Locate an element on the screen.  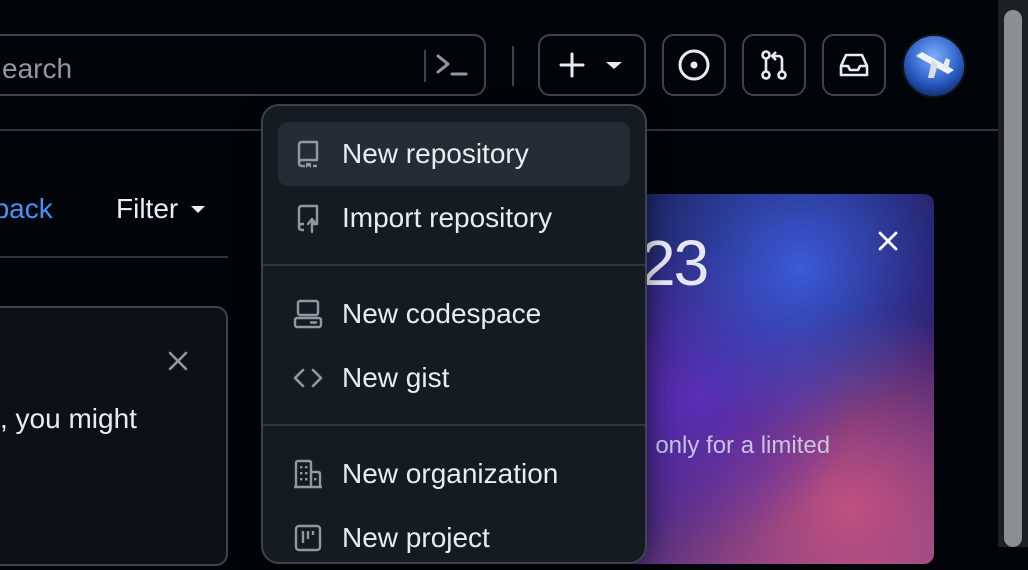
menu-item-new-project: New project is located at coordinates (454, 538).